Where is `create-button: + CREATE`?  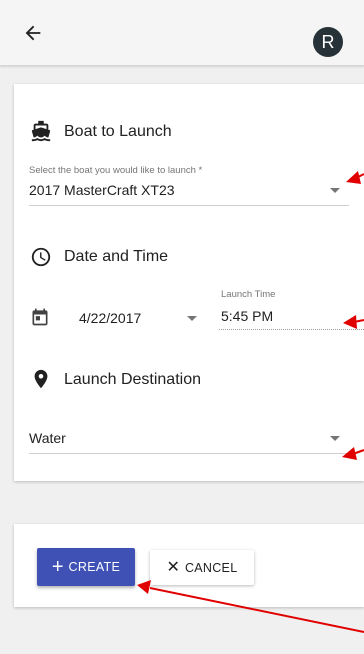 create-button: + CREATE is located at coordinates (86, 567).